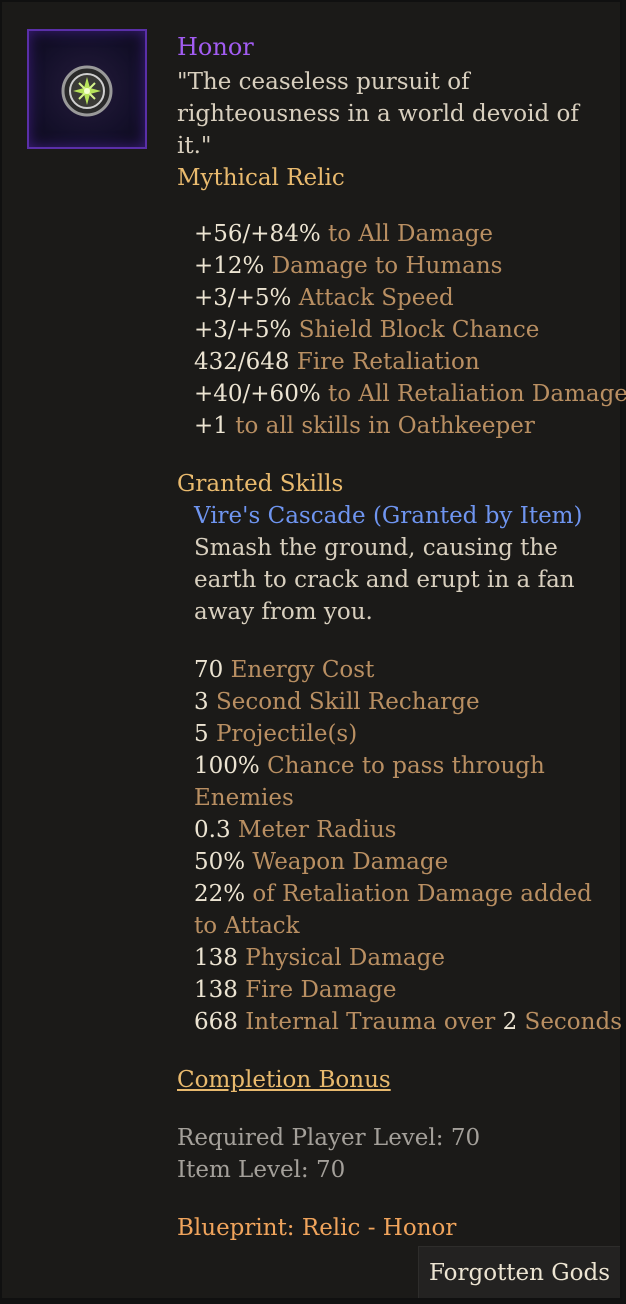  What do you see at coordinates (211, 426) in the screenshot?
I see `stat-value: +1` at bounding box center [211, 426].